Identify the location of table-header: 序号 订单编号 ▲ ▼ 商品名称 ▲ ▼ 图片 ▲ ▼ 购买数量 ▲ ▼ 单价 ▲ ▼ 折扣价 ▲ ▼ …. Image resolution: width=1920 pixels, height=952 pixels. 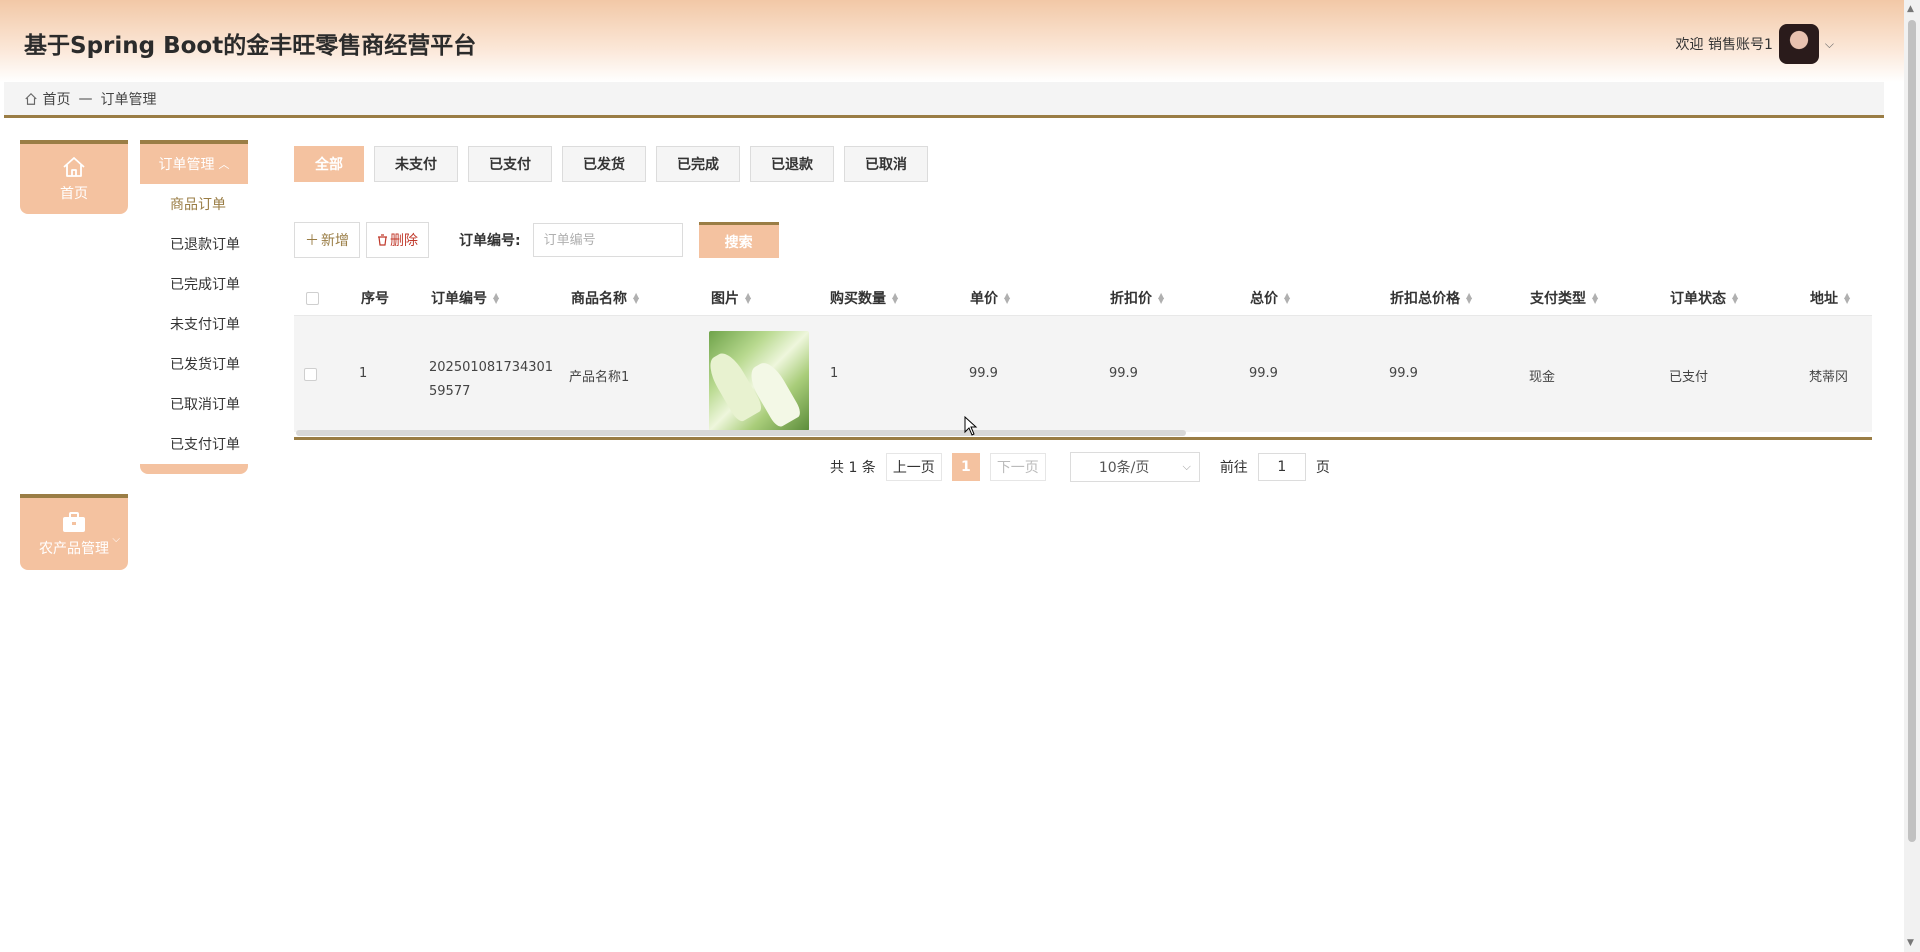
(1083, 298).